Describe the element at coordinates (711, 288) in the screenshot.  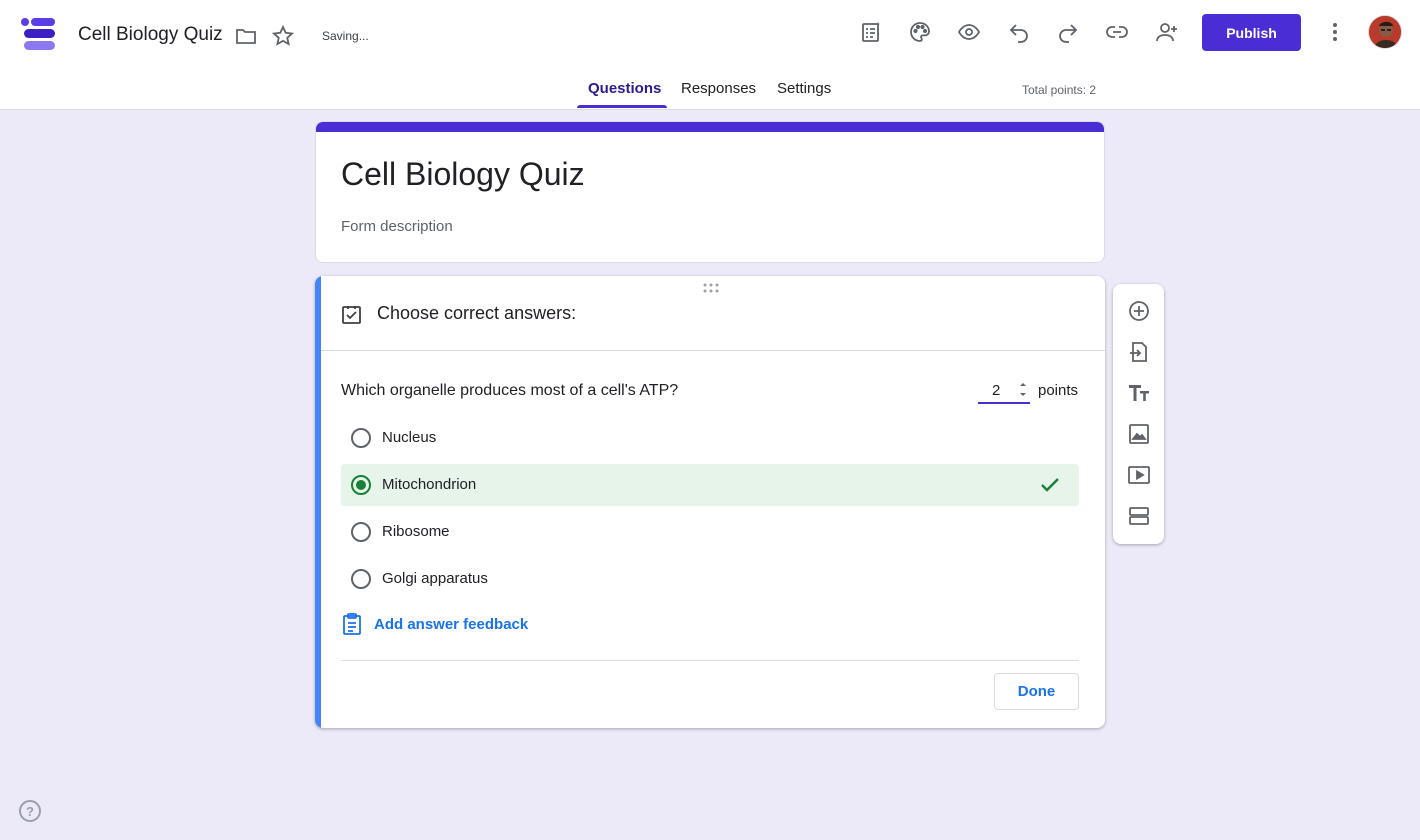
I see `drag-handle-icon` at that location.